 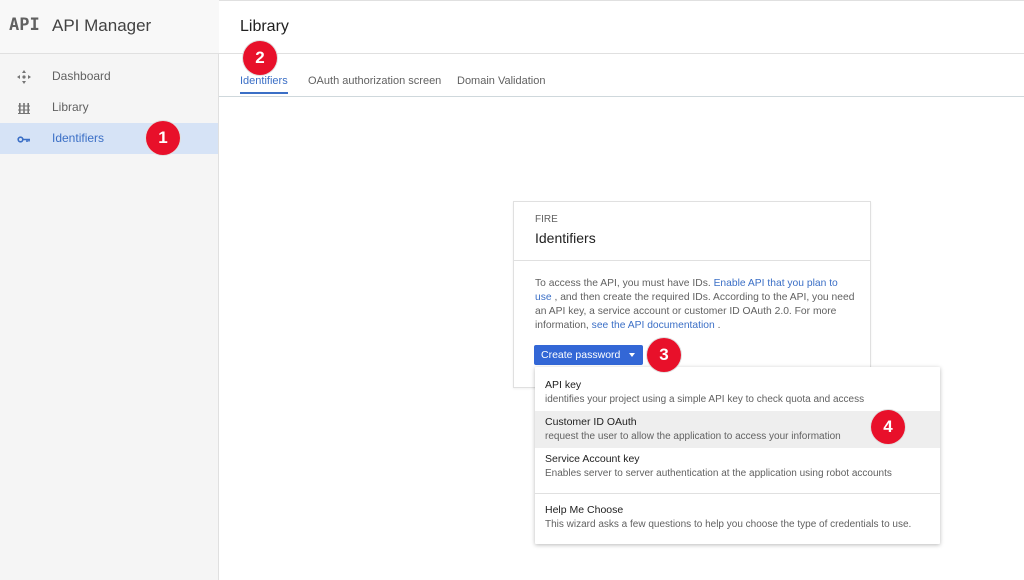 What do you see at coordinates (24, 25) in the screenshot?
I see `api-logo: API` at bounding box center [24, 25].